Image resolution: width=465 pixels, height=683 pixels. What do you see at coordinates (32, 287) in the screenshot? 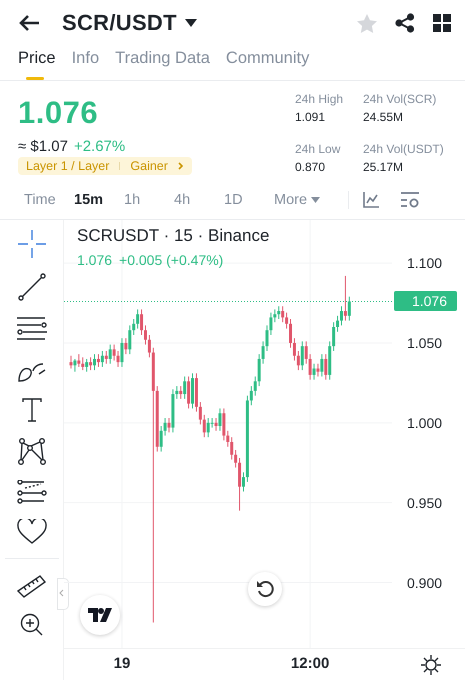
I see `trend-line-icon` at bounding box center [32, 287].